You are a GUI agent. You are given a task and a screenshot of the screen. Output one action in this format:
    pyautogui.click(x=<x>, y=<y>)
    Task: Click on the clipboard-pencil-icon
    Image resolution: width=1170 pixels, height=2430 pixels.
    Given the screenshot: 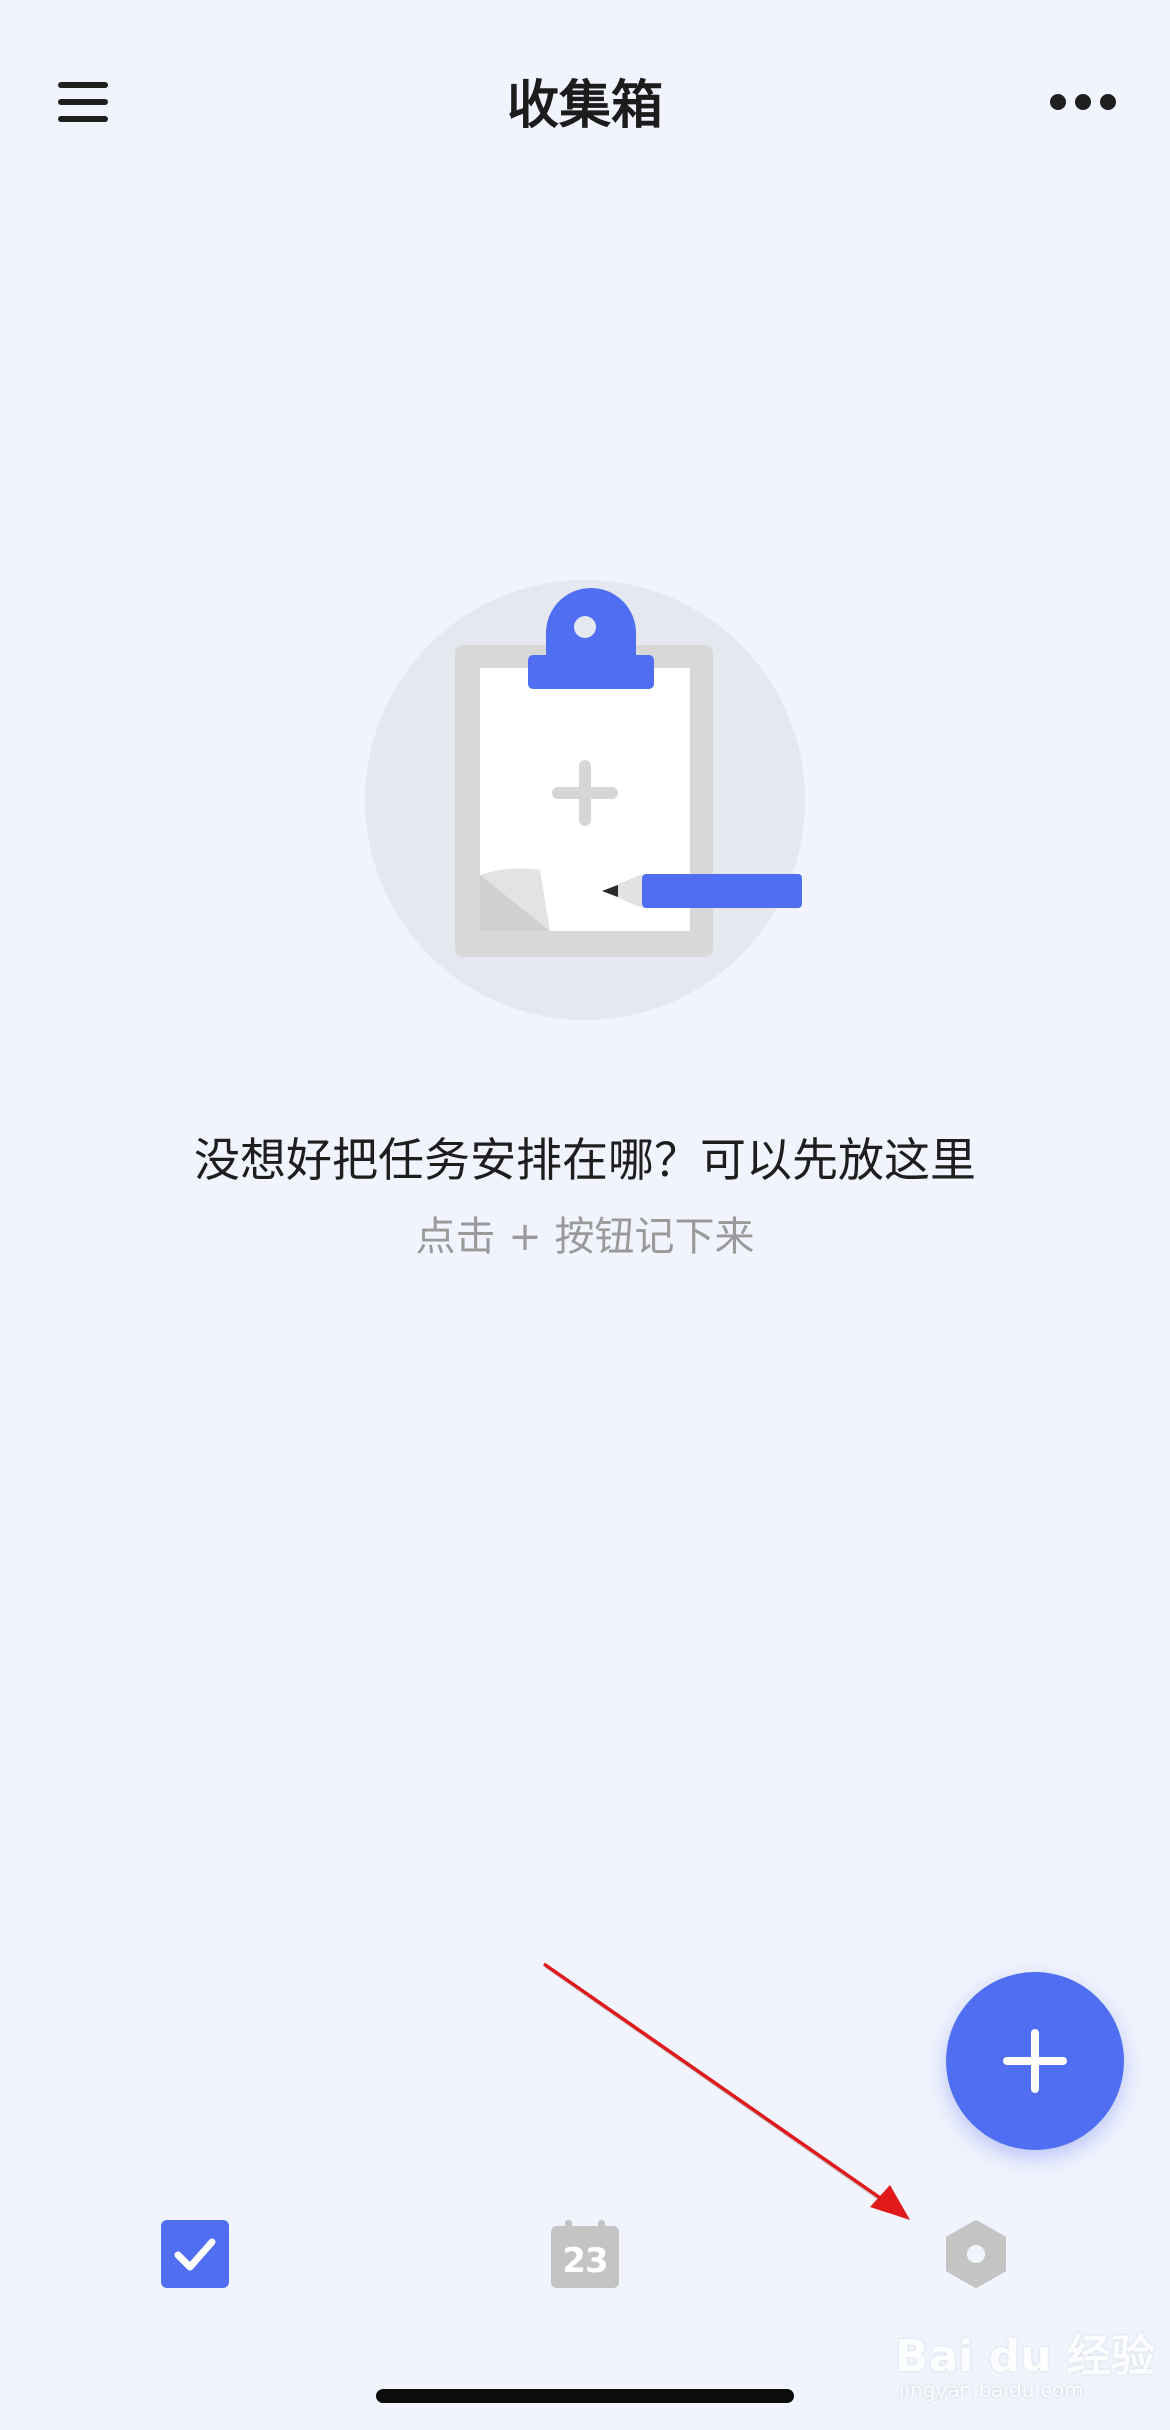 What is the action you would take?
    pyautogui.click(x=585, y=800)
    